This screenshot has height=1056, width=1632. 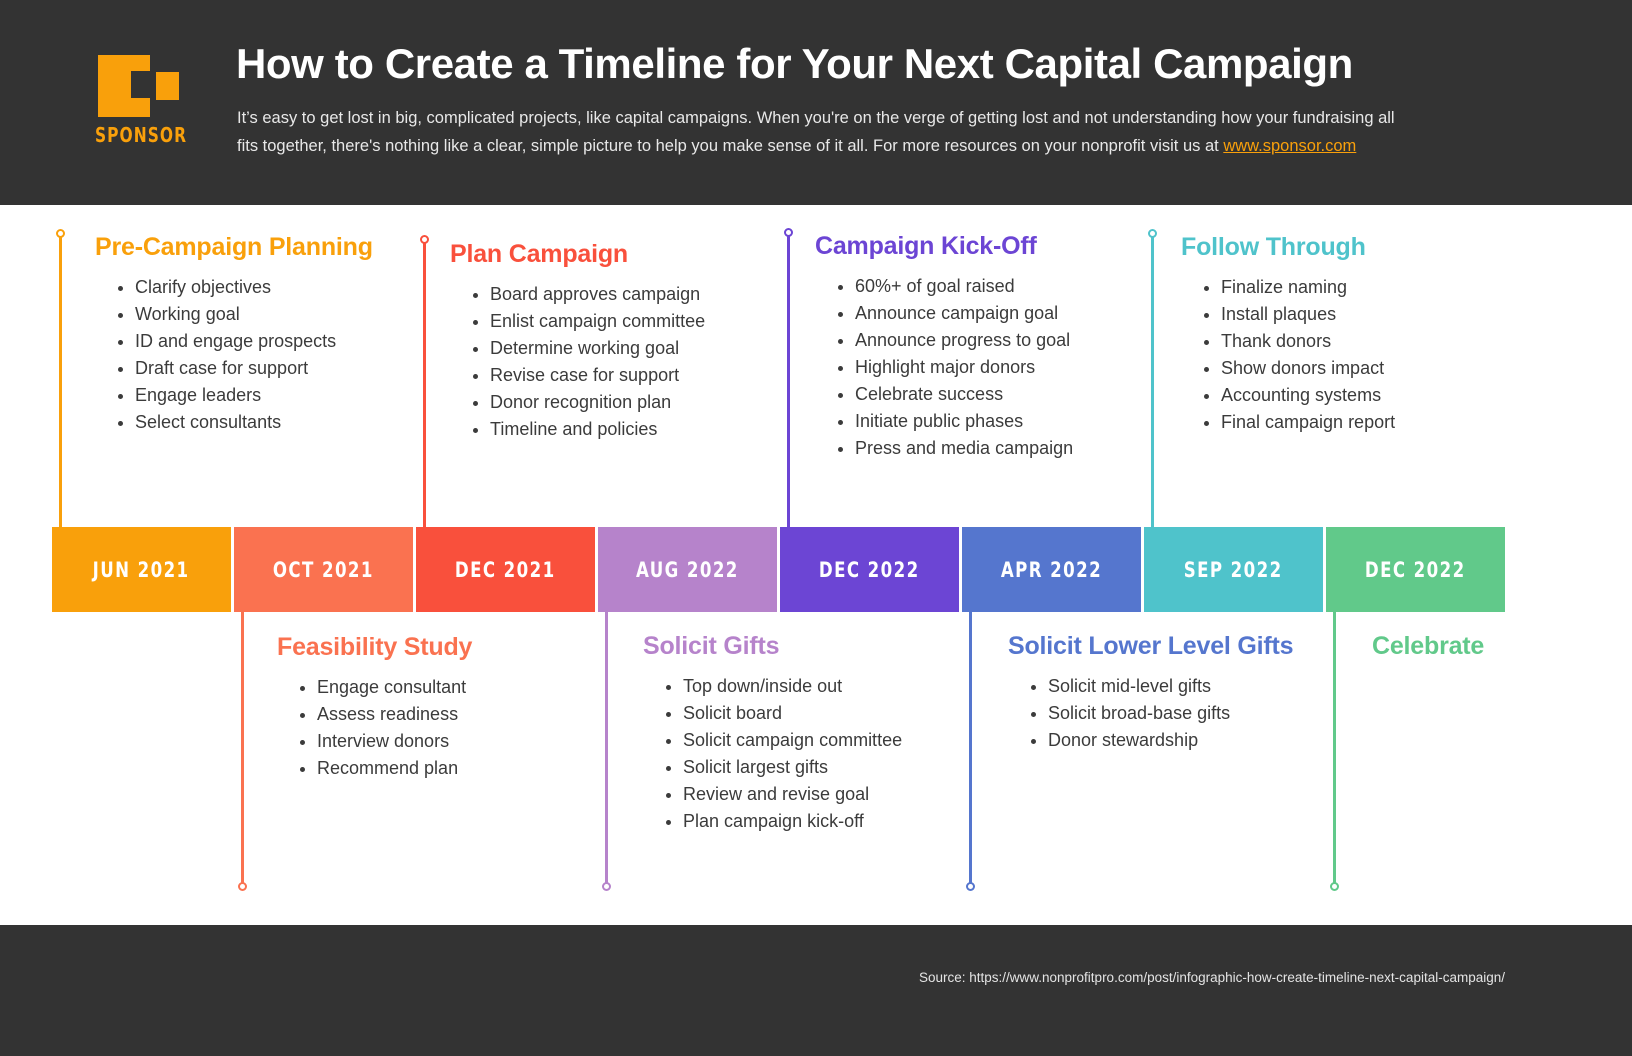 What do you see at coordinates (1308, 422) in the screenshot?
I see `list-item: Final campaign report` at bounding box center [1308, 422].